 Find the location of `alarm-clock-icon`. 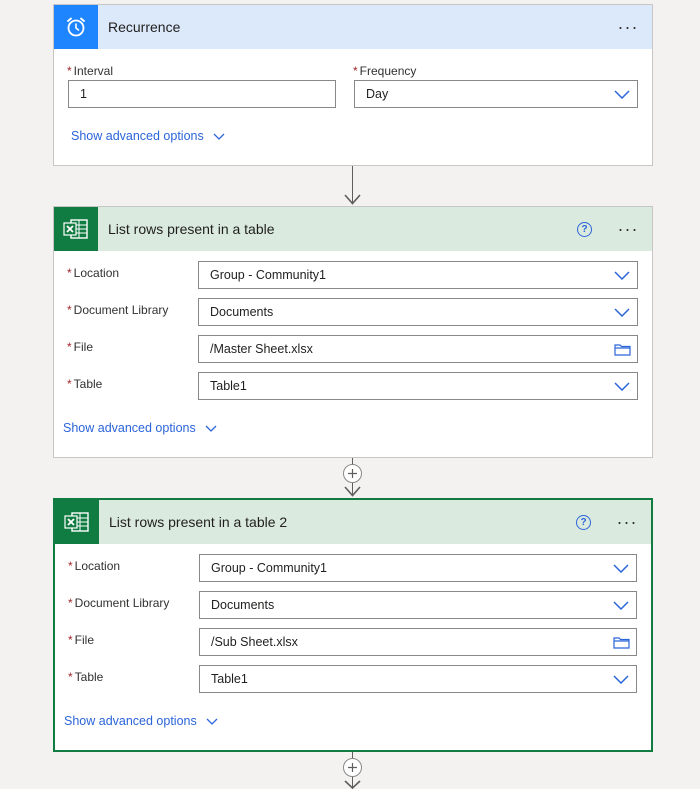

alarm-clock-icon is located at coordinates (76, 27).